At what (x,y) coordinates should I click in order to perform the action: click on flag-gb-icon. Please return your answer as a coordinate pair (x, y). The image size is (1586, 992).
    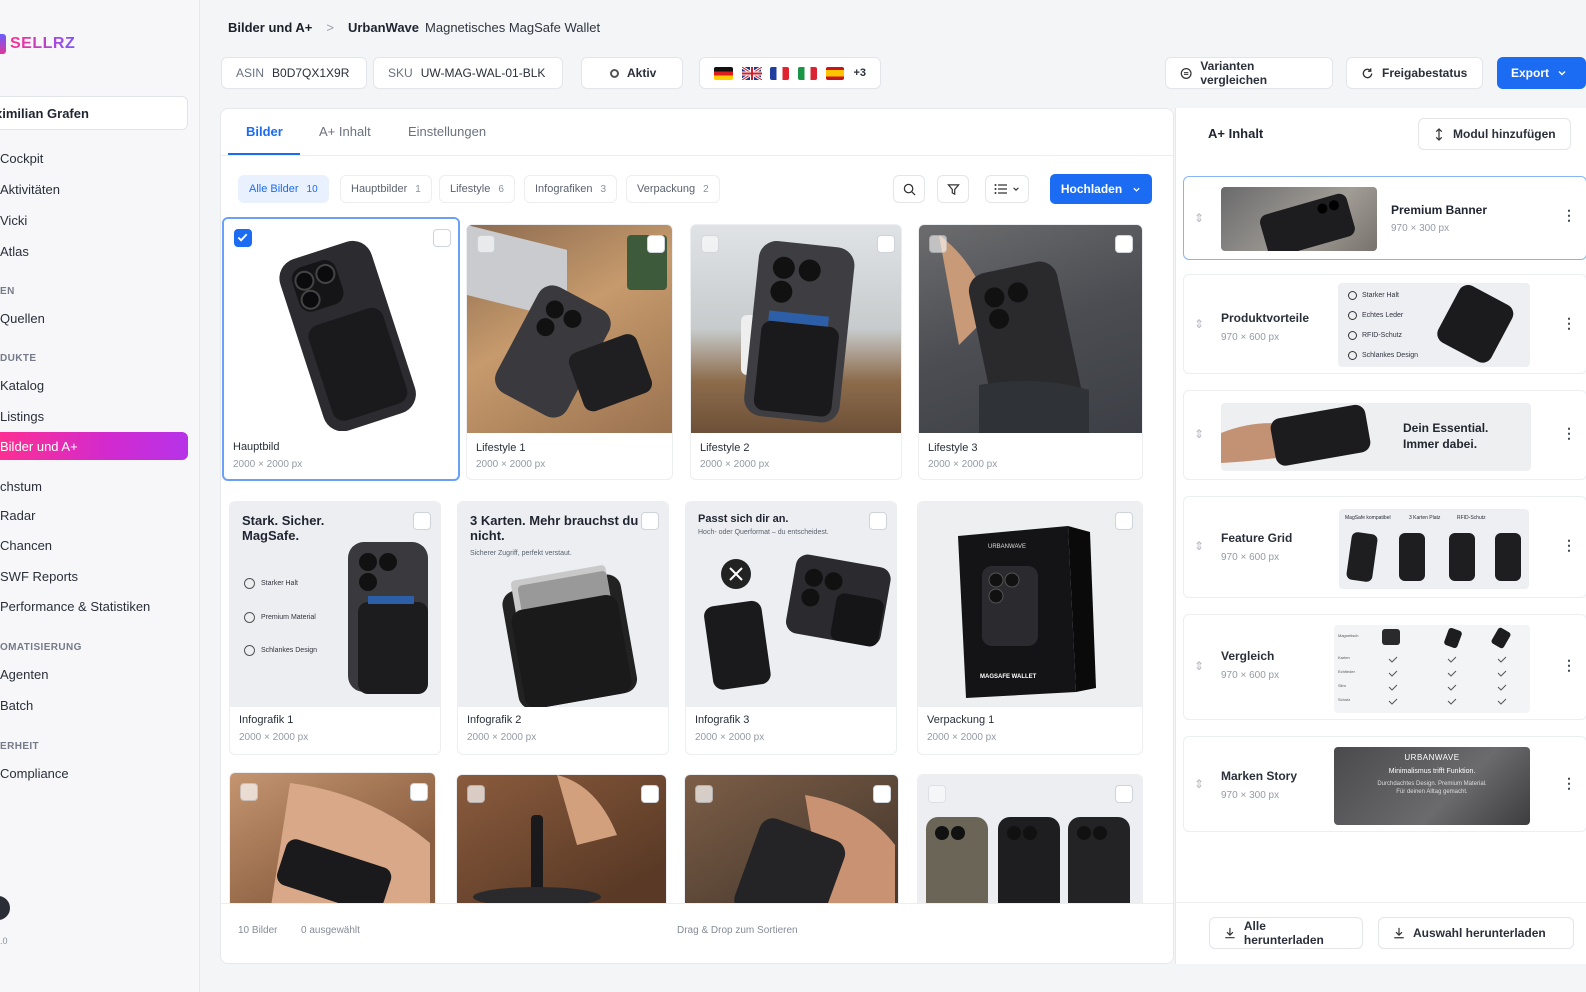
    Looking at the image, I should click on (751, 73).